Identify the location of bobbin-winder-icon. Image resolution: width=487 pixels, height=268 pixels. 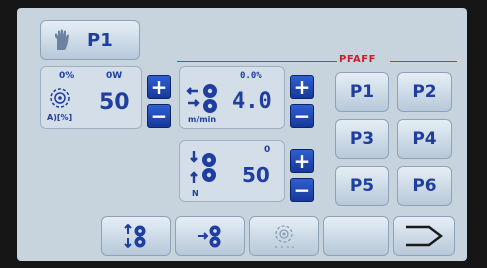
(60, 98).